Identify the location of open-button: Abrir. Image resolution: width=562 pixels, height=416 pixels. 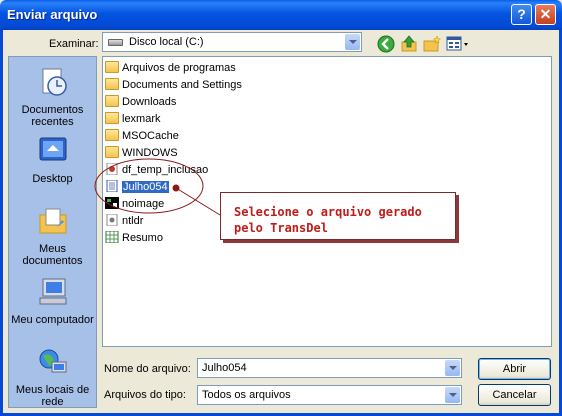
(514, 369).